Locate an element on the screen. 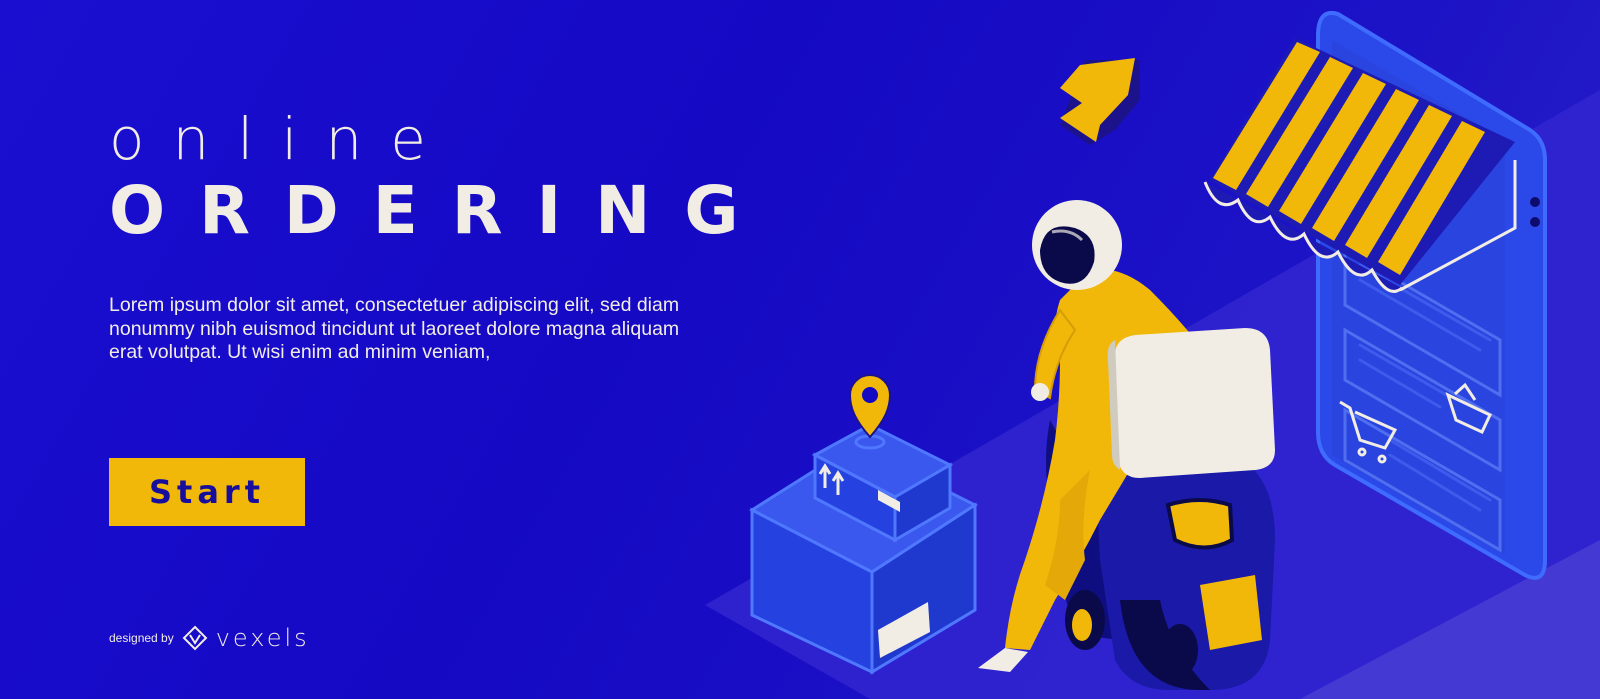  credit-prefix: designed by is located at coordinates (141, 638).